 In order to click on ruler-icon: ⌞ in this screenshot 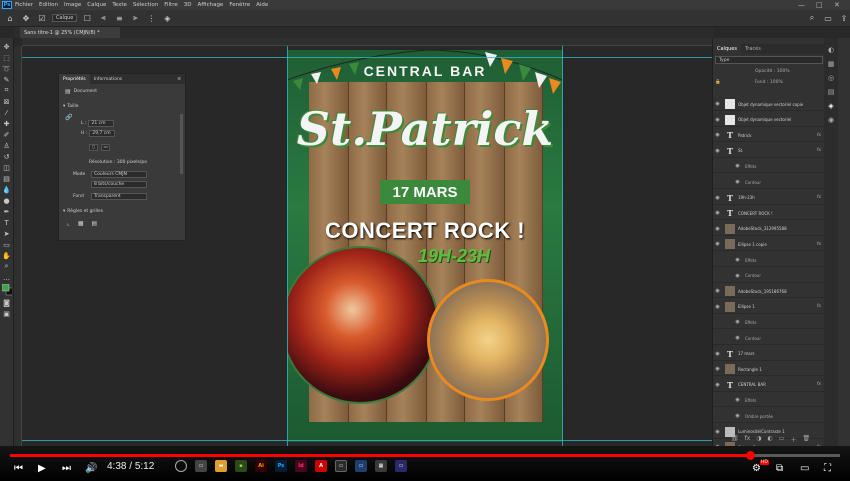, I will do `click(68, 223)`.